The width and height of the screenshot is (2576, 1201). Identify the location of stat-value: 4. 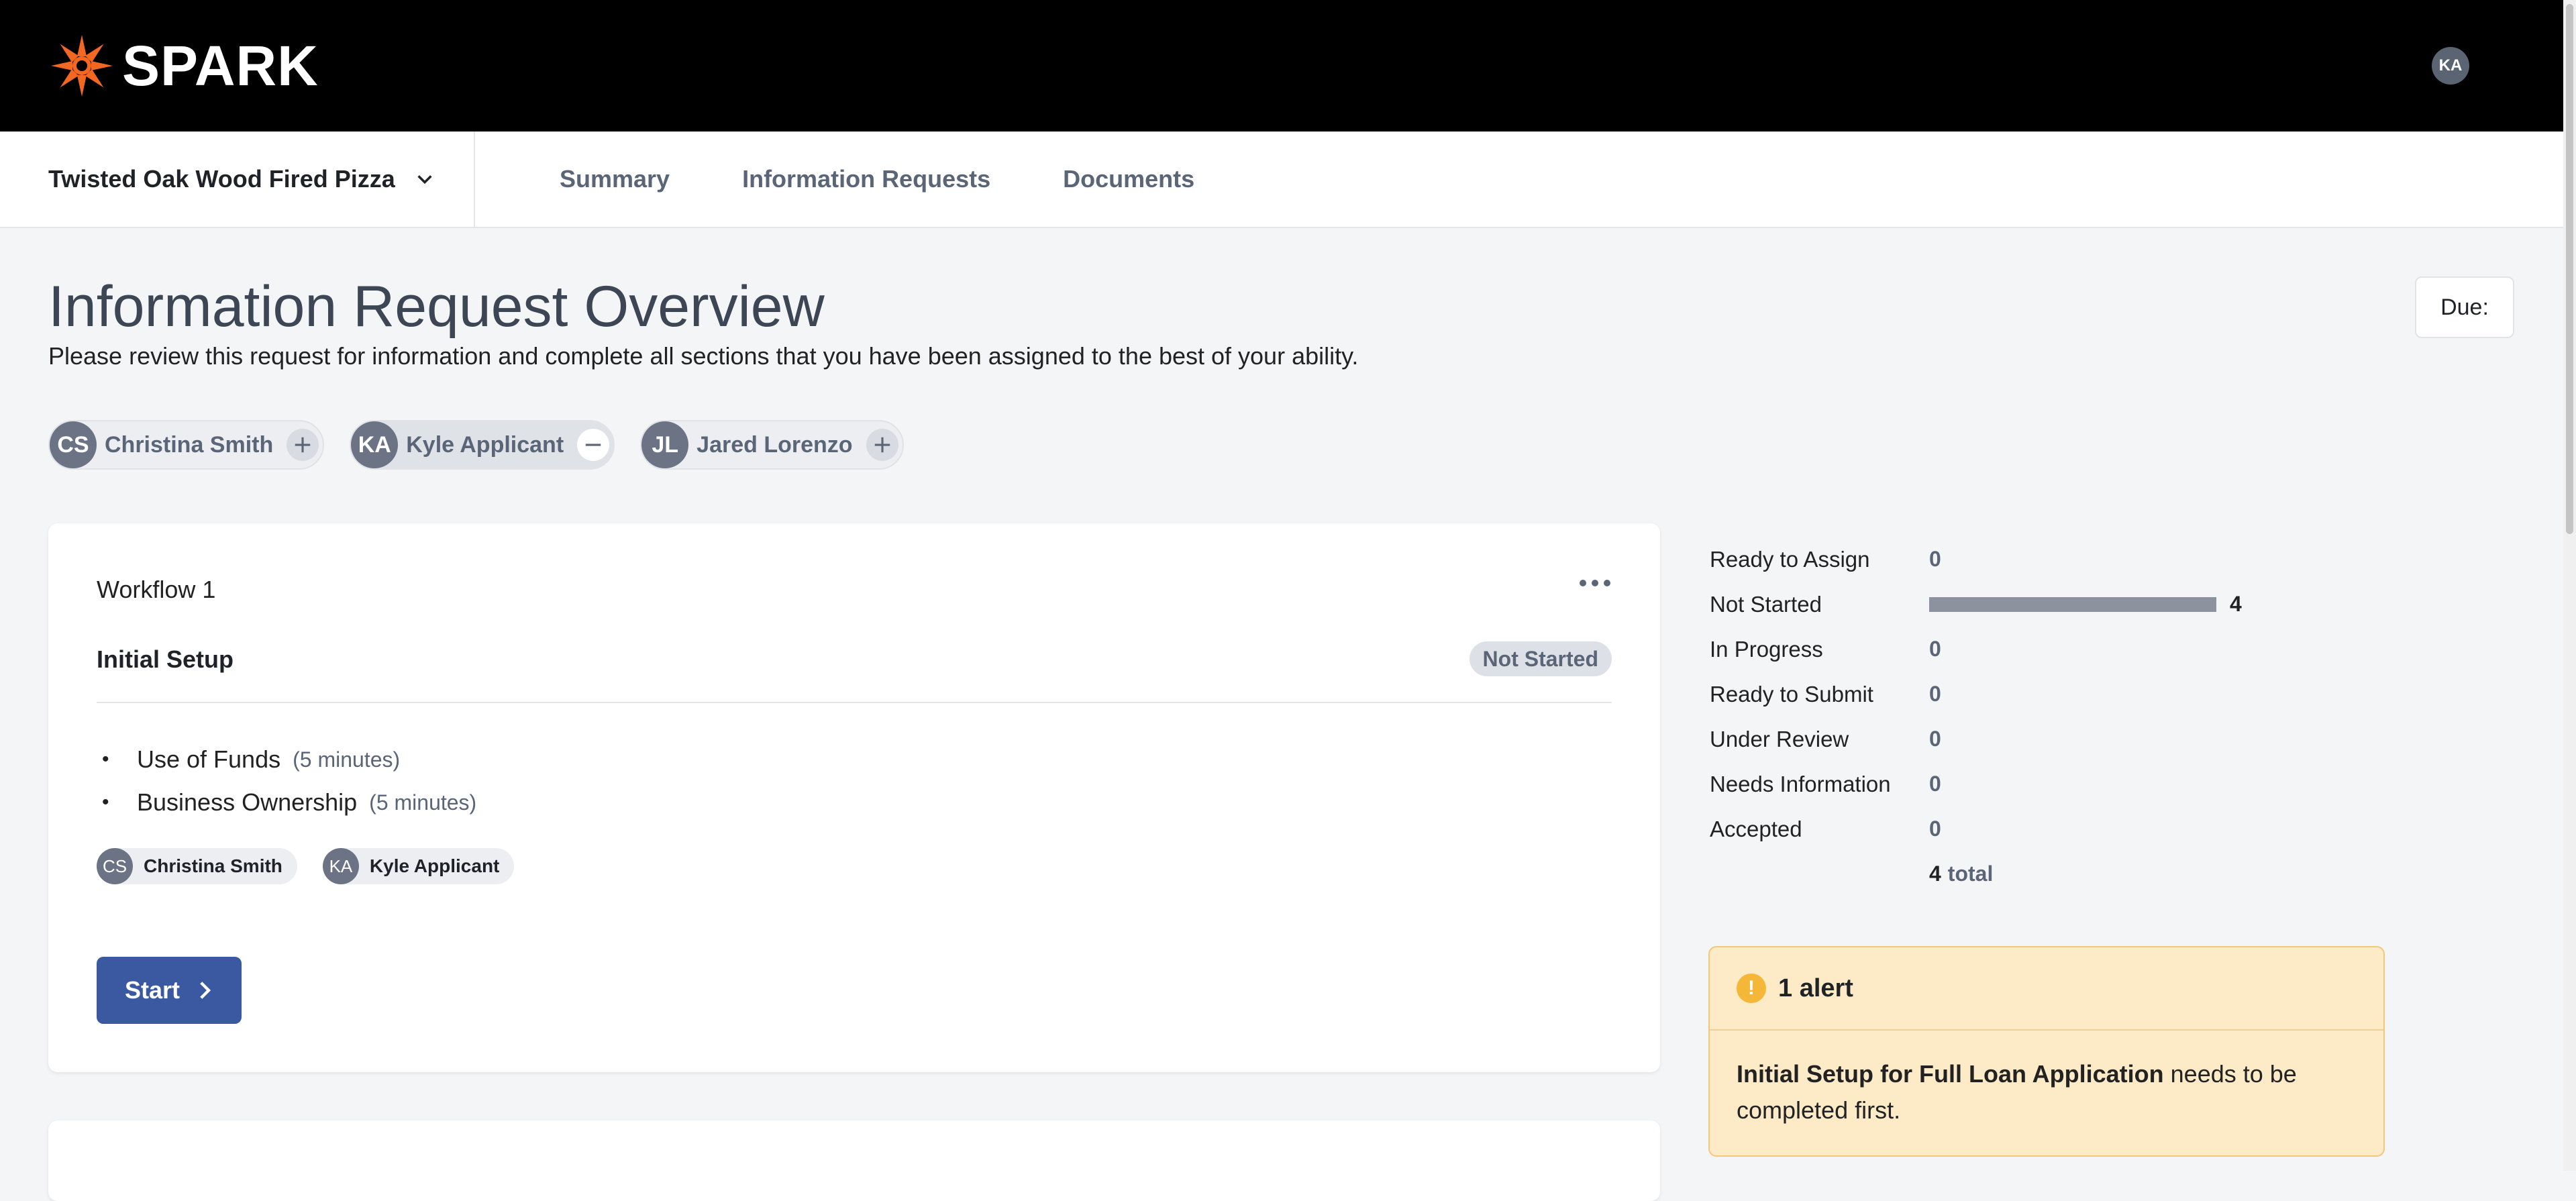
(2236, 604).